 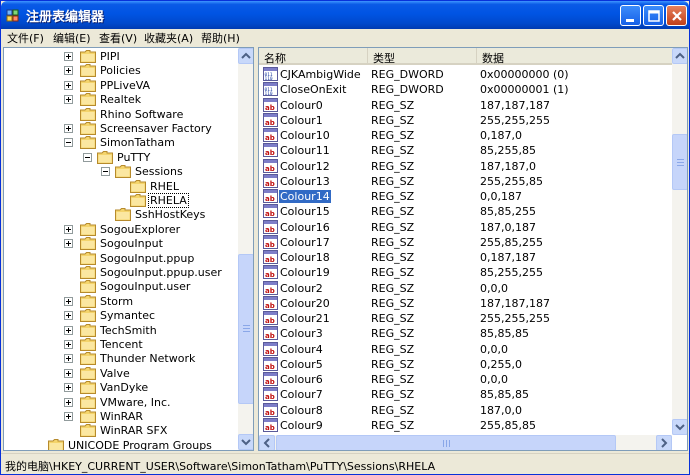 I want to click on menu-edit: 编辑(E), so click(x=72, y=38).